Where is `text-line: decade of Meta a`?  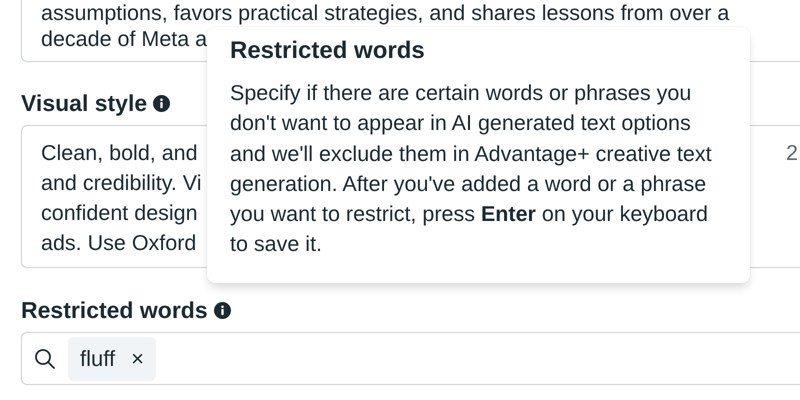
text-line: decade of Meta a is located at coordinates (124, 39).